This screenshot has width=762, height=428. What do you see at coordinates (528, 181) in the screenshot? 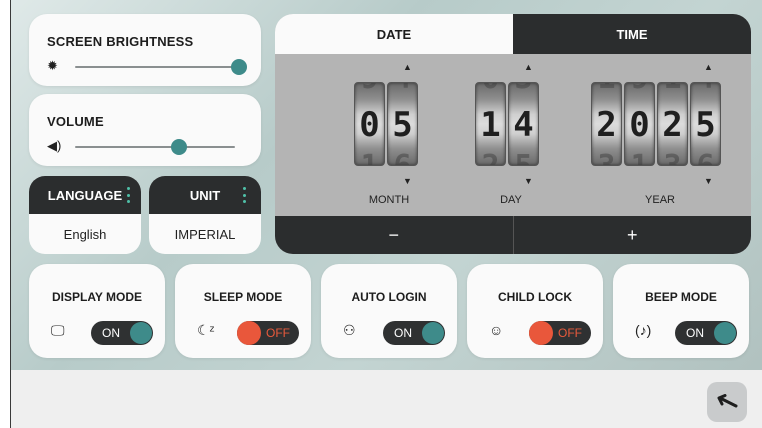
I see `day-down-arrow-icon: ▼` at bounding box center [528, 181].